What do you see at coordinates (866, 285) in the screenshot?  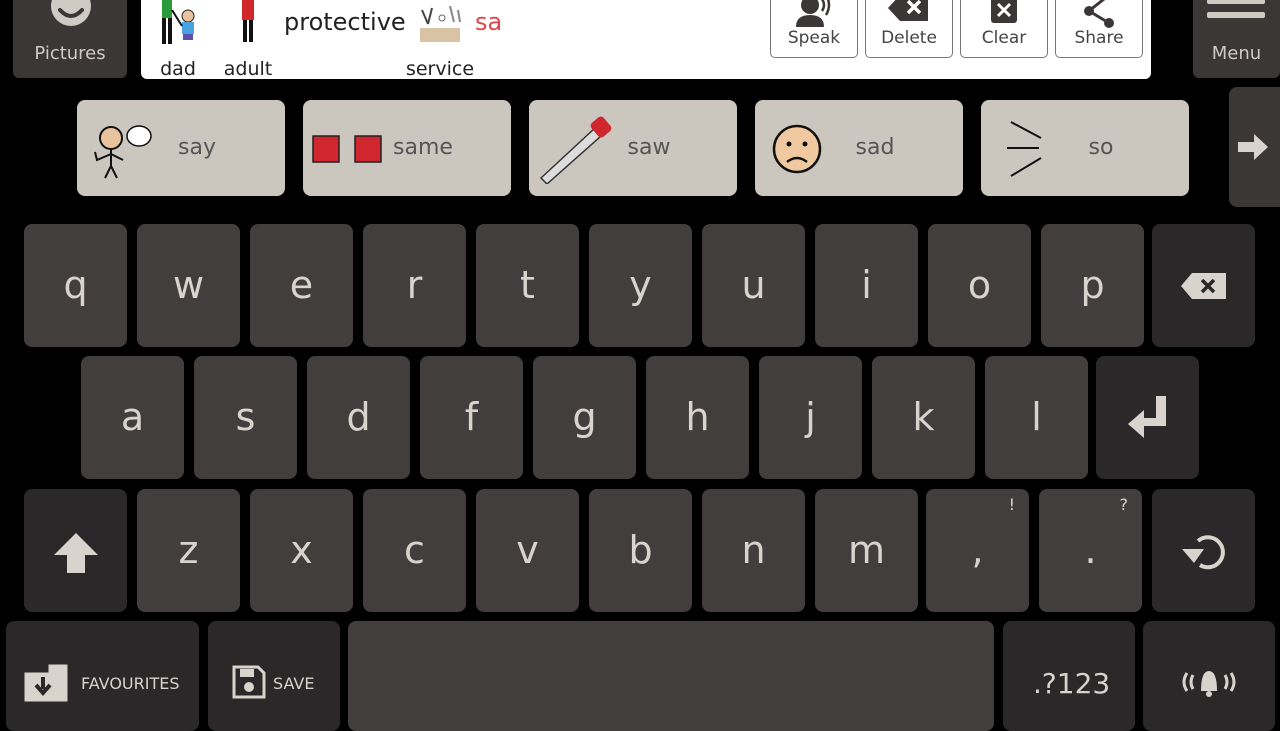 I see `key-i: i` at bounding box center [866, 285].